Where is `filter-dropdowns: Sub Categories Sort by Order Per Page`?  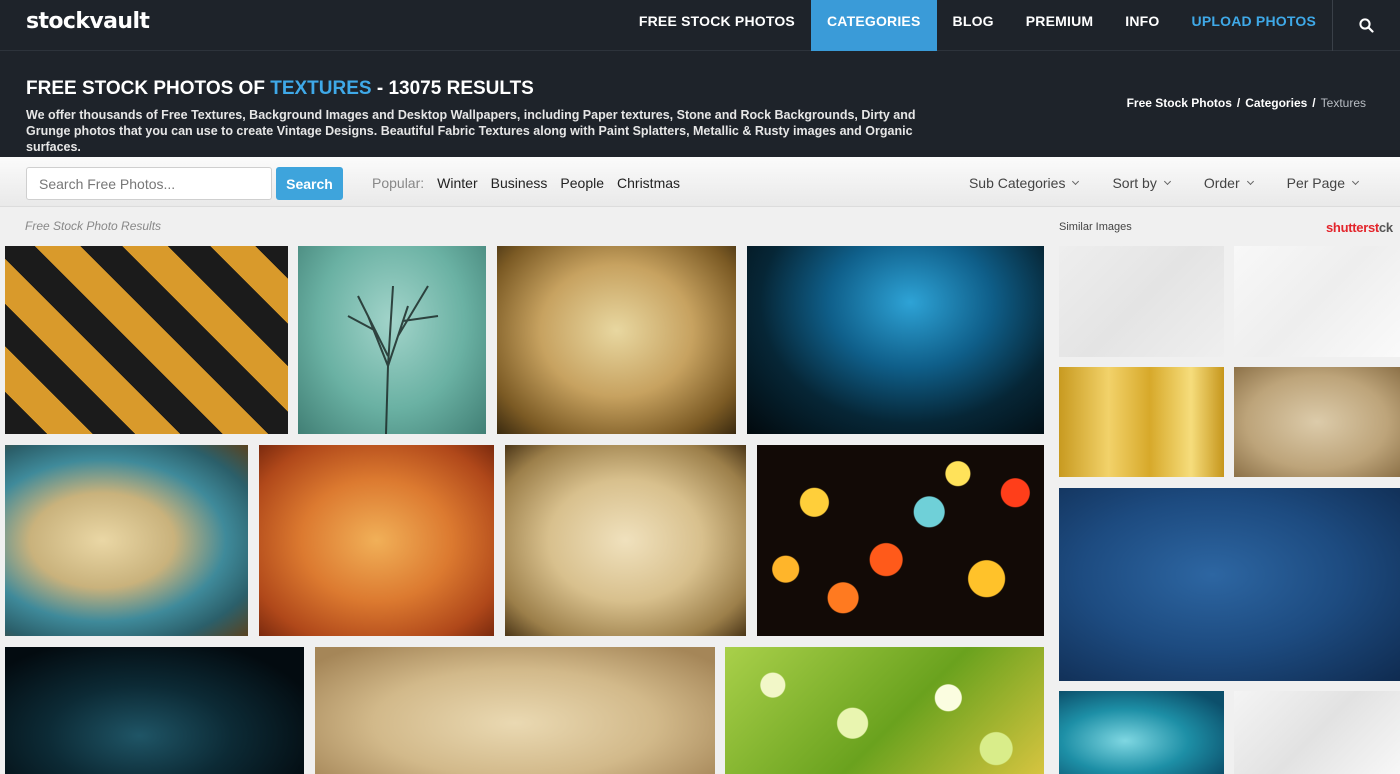
filter-dropdowns: Sub Categories Sort by Order Per Page is located at coordinates (1147, 183).